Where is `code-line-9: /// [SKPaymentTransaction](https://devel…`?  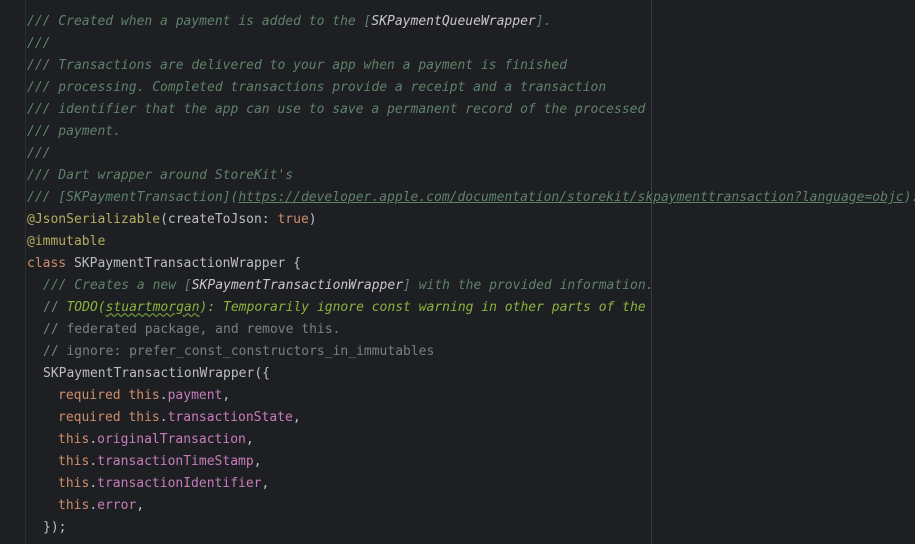
code-line-9: /// [SKPaymentTransaction](https://devel… is located at coordinates (471, 198).